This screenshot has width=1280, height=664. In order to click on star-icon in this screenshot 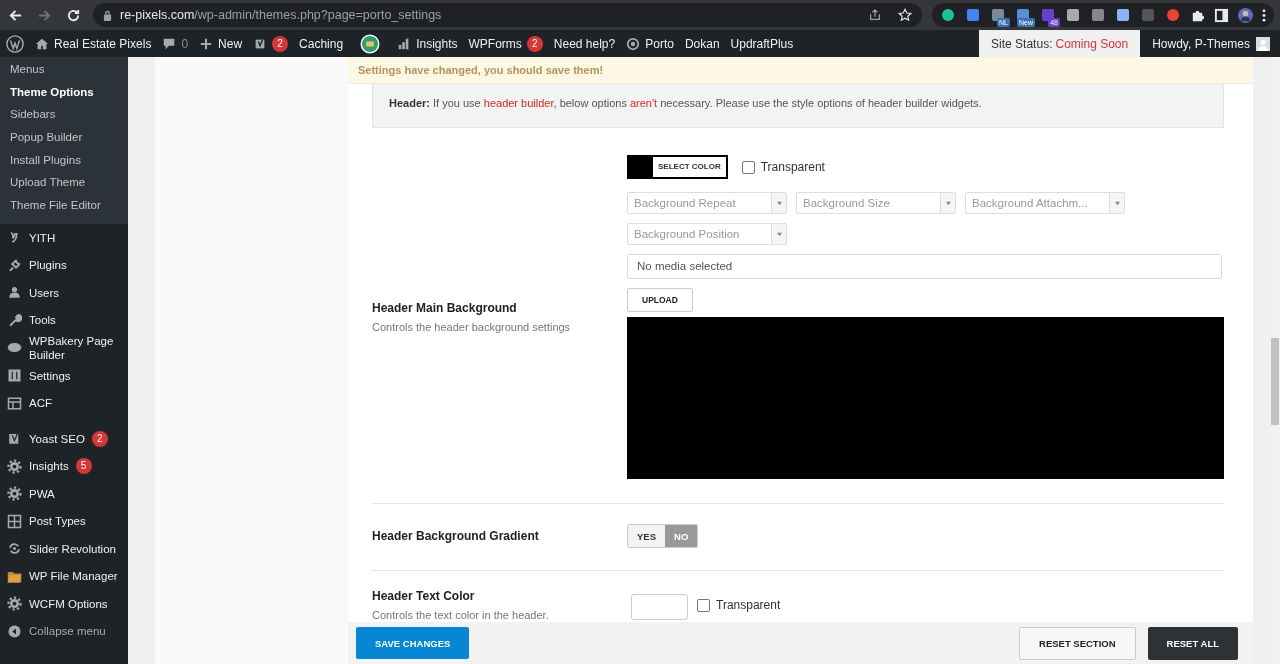, I will do `click(905, 15)`.